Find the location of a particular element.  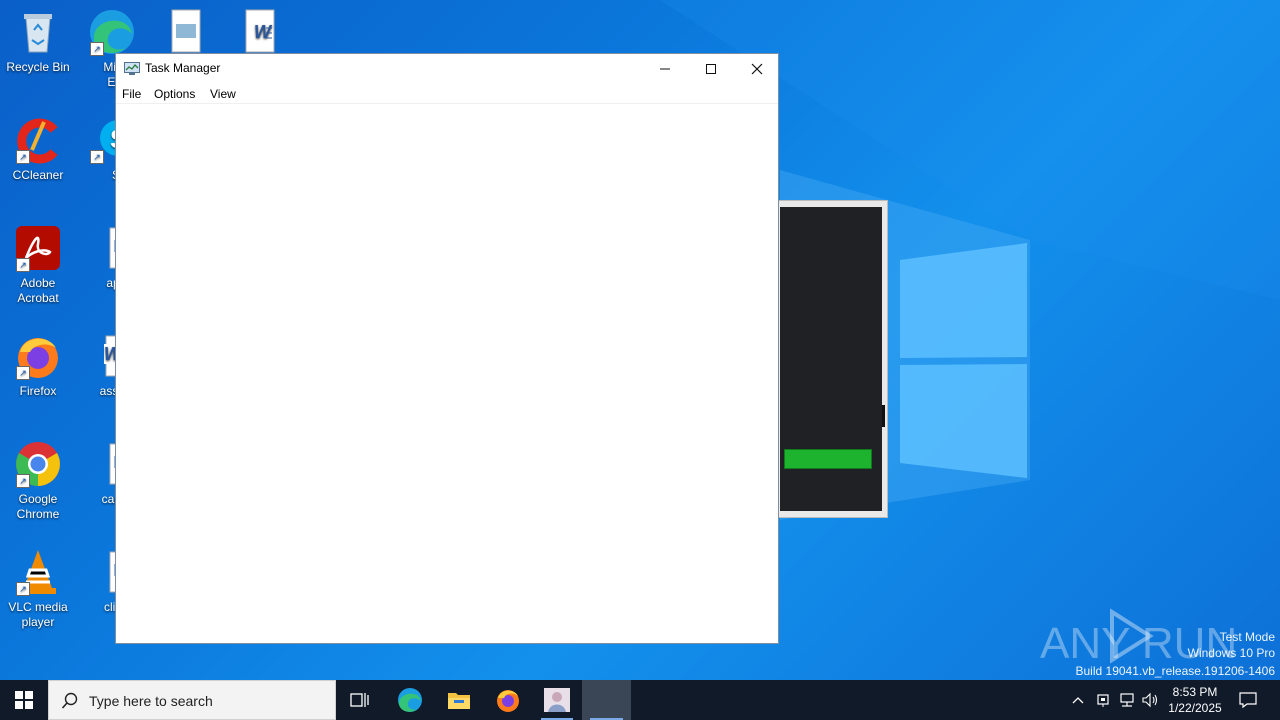

desktop-icon-label: Adobe Acrobat is located at coordinates (38, 290).